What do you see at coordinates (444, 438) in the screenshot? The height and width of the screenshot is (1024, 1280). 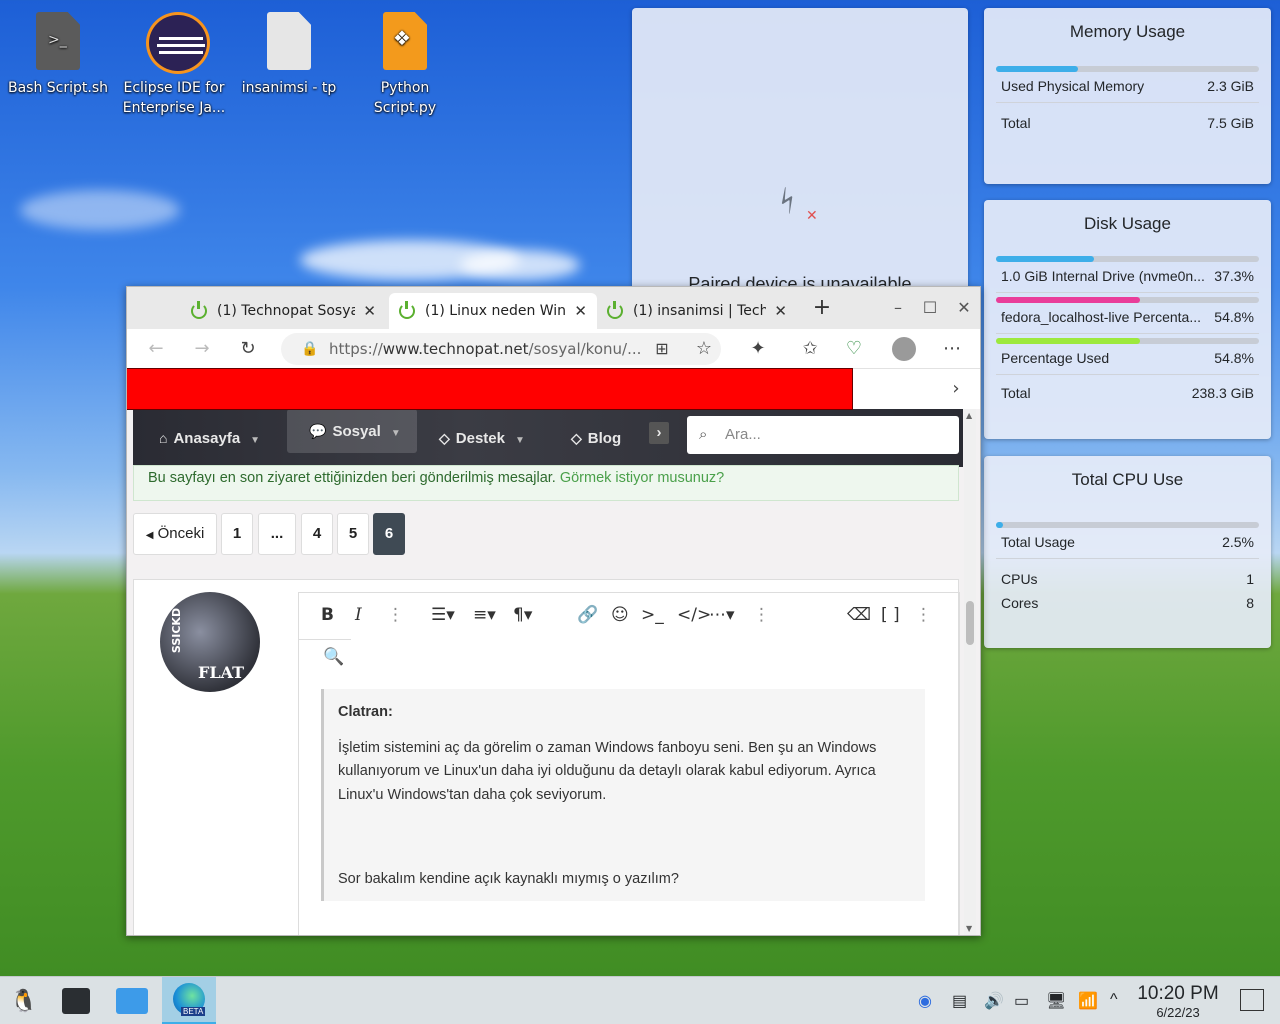 I see `tag-icon: ◇` at bounding box center [444, 438].